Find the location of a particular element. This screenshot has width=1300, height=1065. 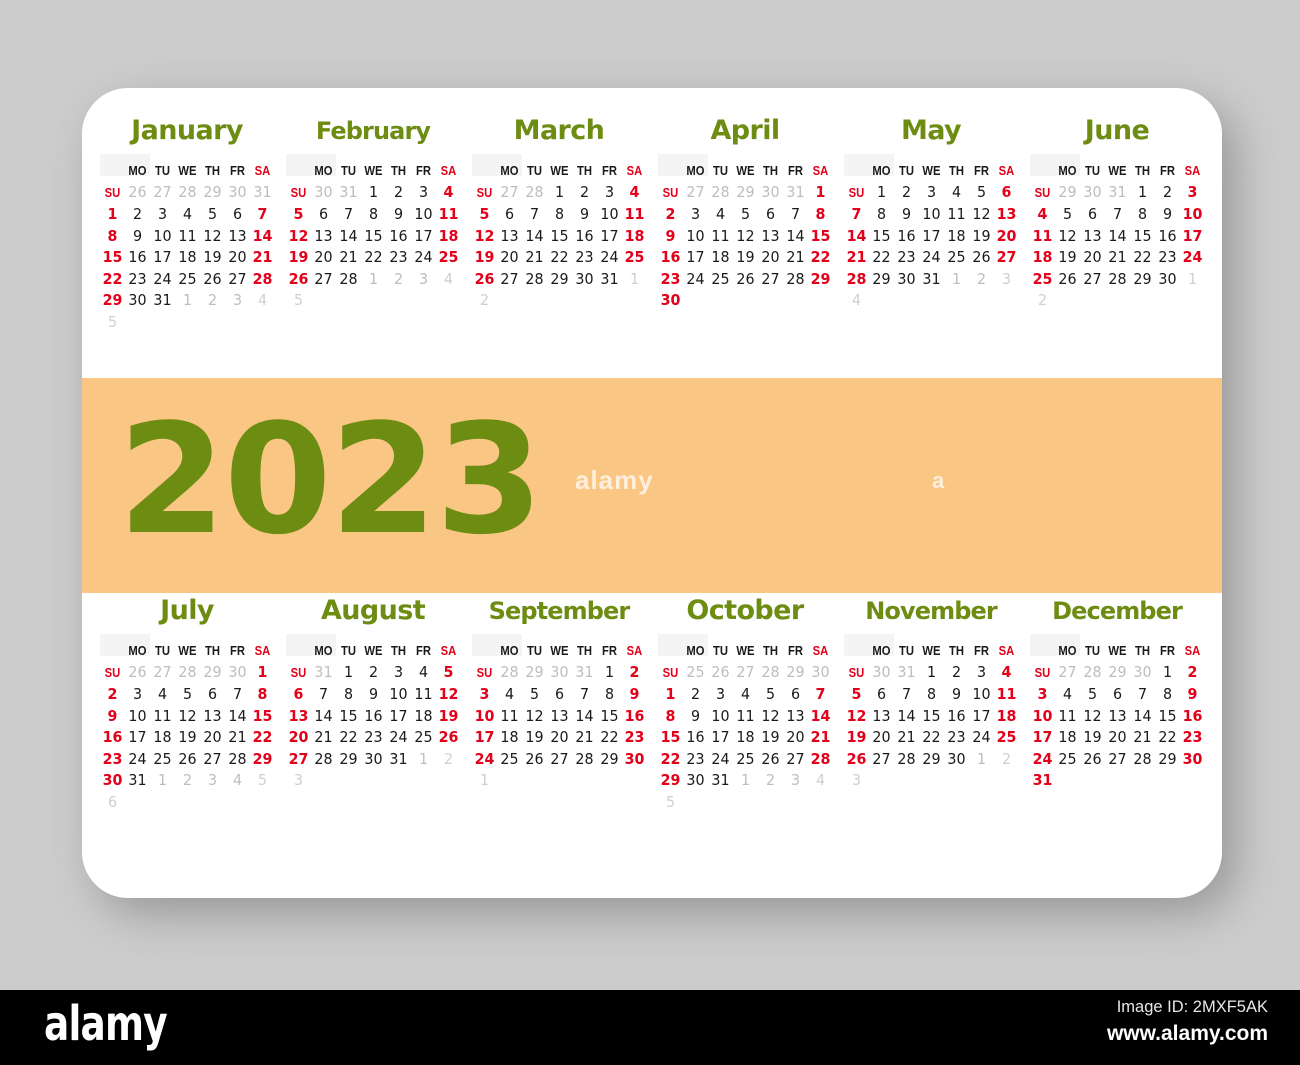

day-cell: 16 is located at coordinates (906, 237).